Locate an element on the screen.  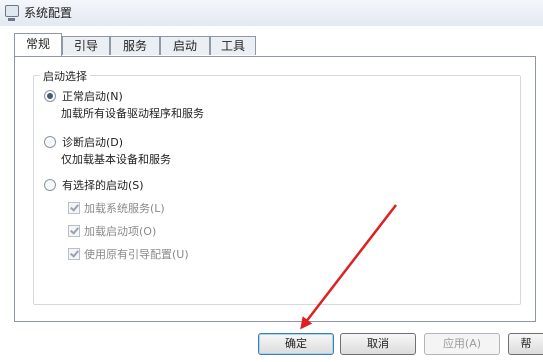
annotation-arrow-line is located at coordinates (348, 267).